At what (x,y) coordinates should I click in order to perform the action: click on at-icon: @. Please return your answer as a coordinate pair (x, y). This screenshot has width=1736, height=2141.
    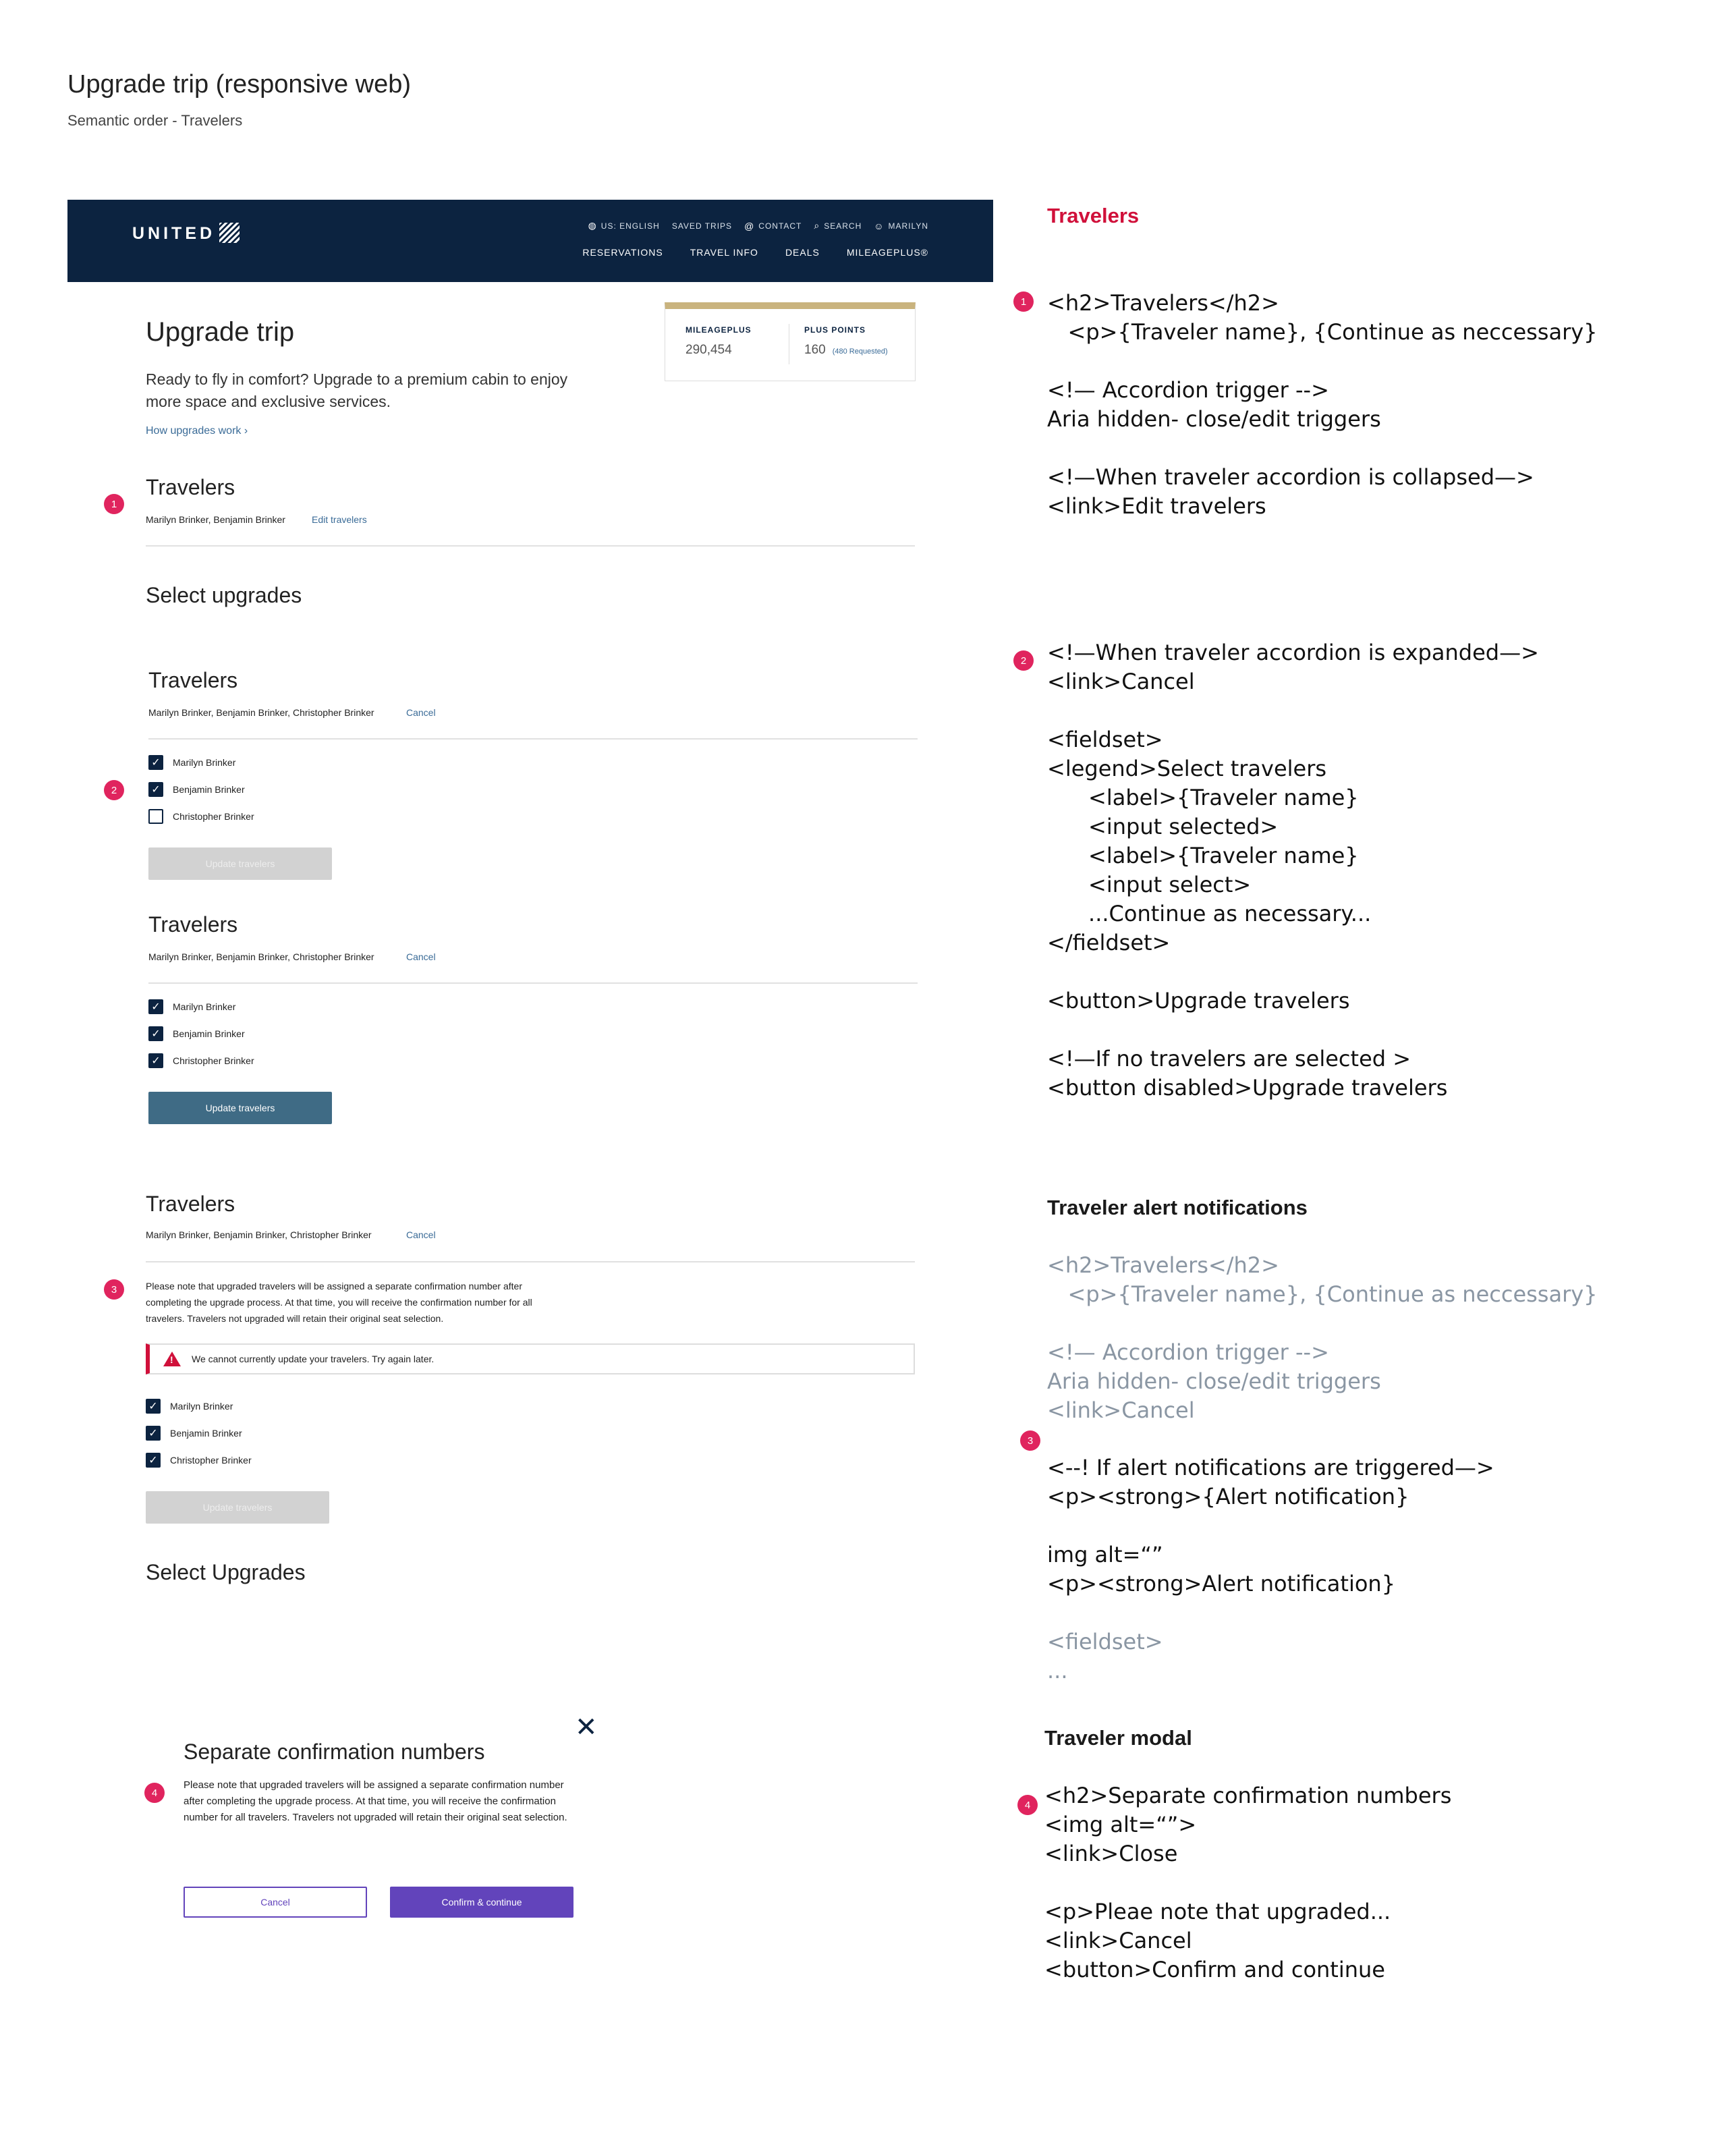
    Looking at the image, I should click on (749, 225).